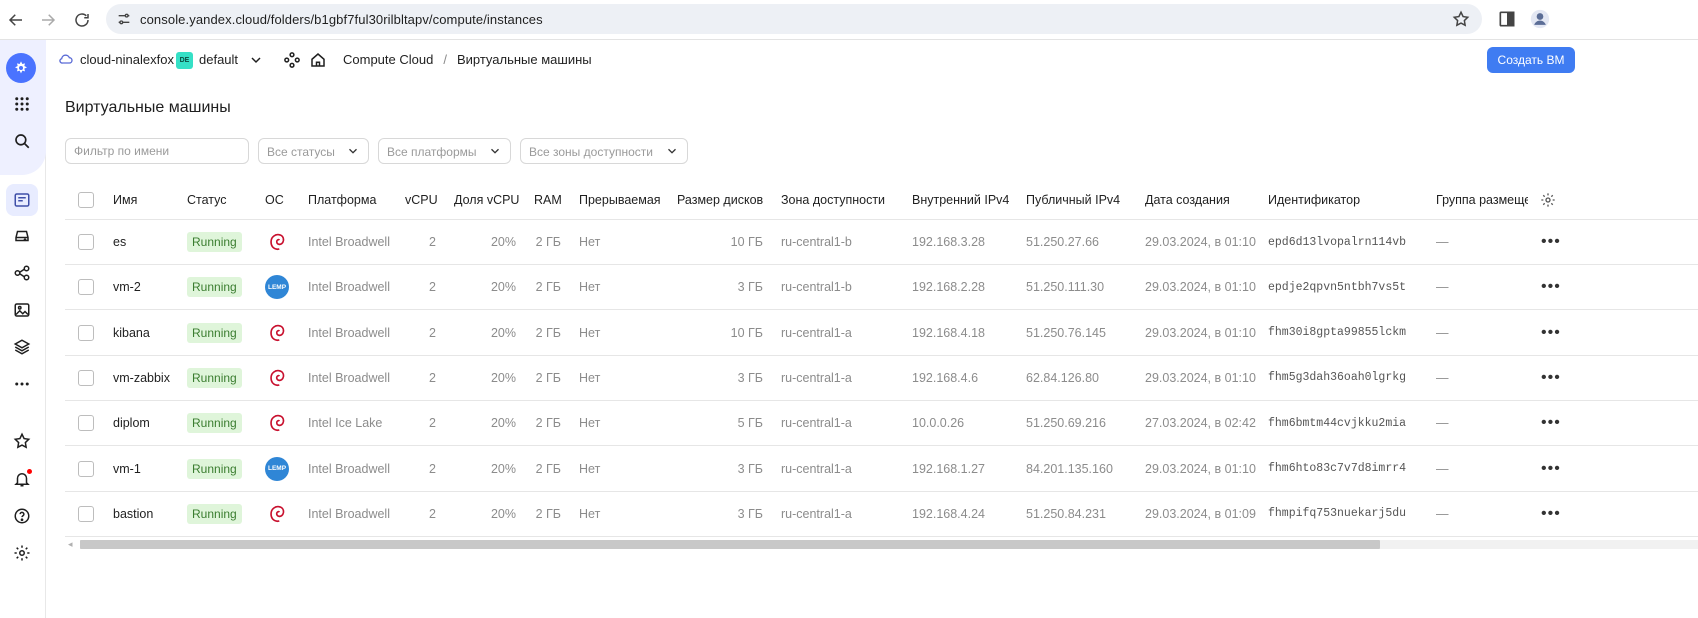  What do you see at coordinates (444, 151) in the screenshot?
I see `platform-select: Все платформы` at bounding box center [444, 151].